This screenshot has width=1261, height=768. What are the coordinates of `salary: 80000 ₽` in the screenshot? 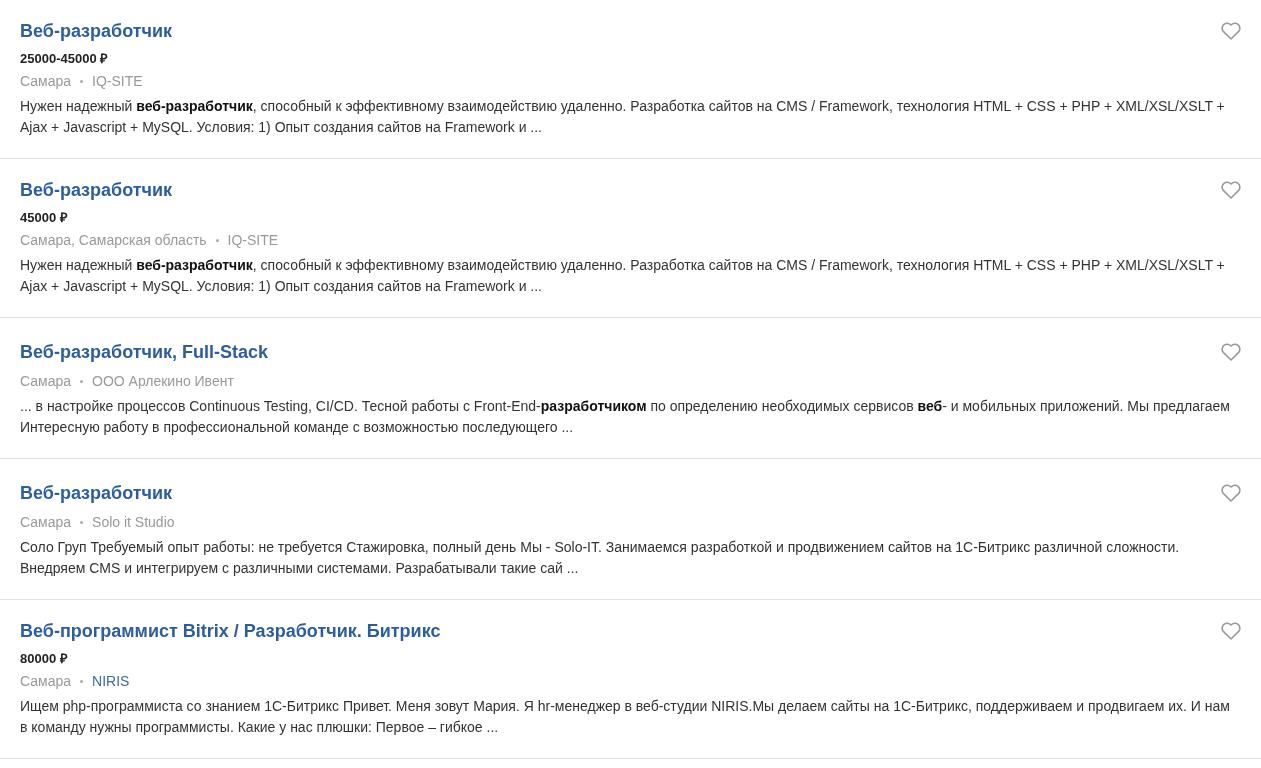 It's located at (44, 659).